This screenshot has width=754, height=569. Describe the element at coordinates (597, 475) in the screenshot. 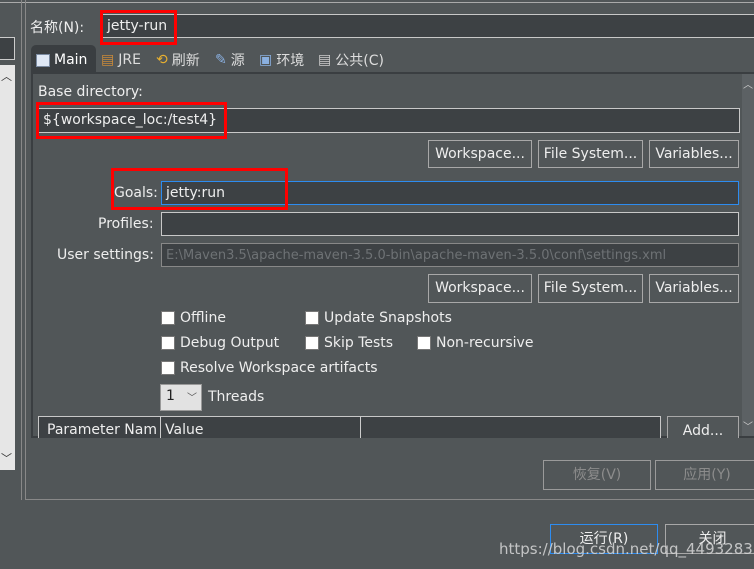

I see `revert-button: 恢复(V)` at that location.